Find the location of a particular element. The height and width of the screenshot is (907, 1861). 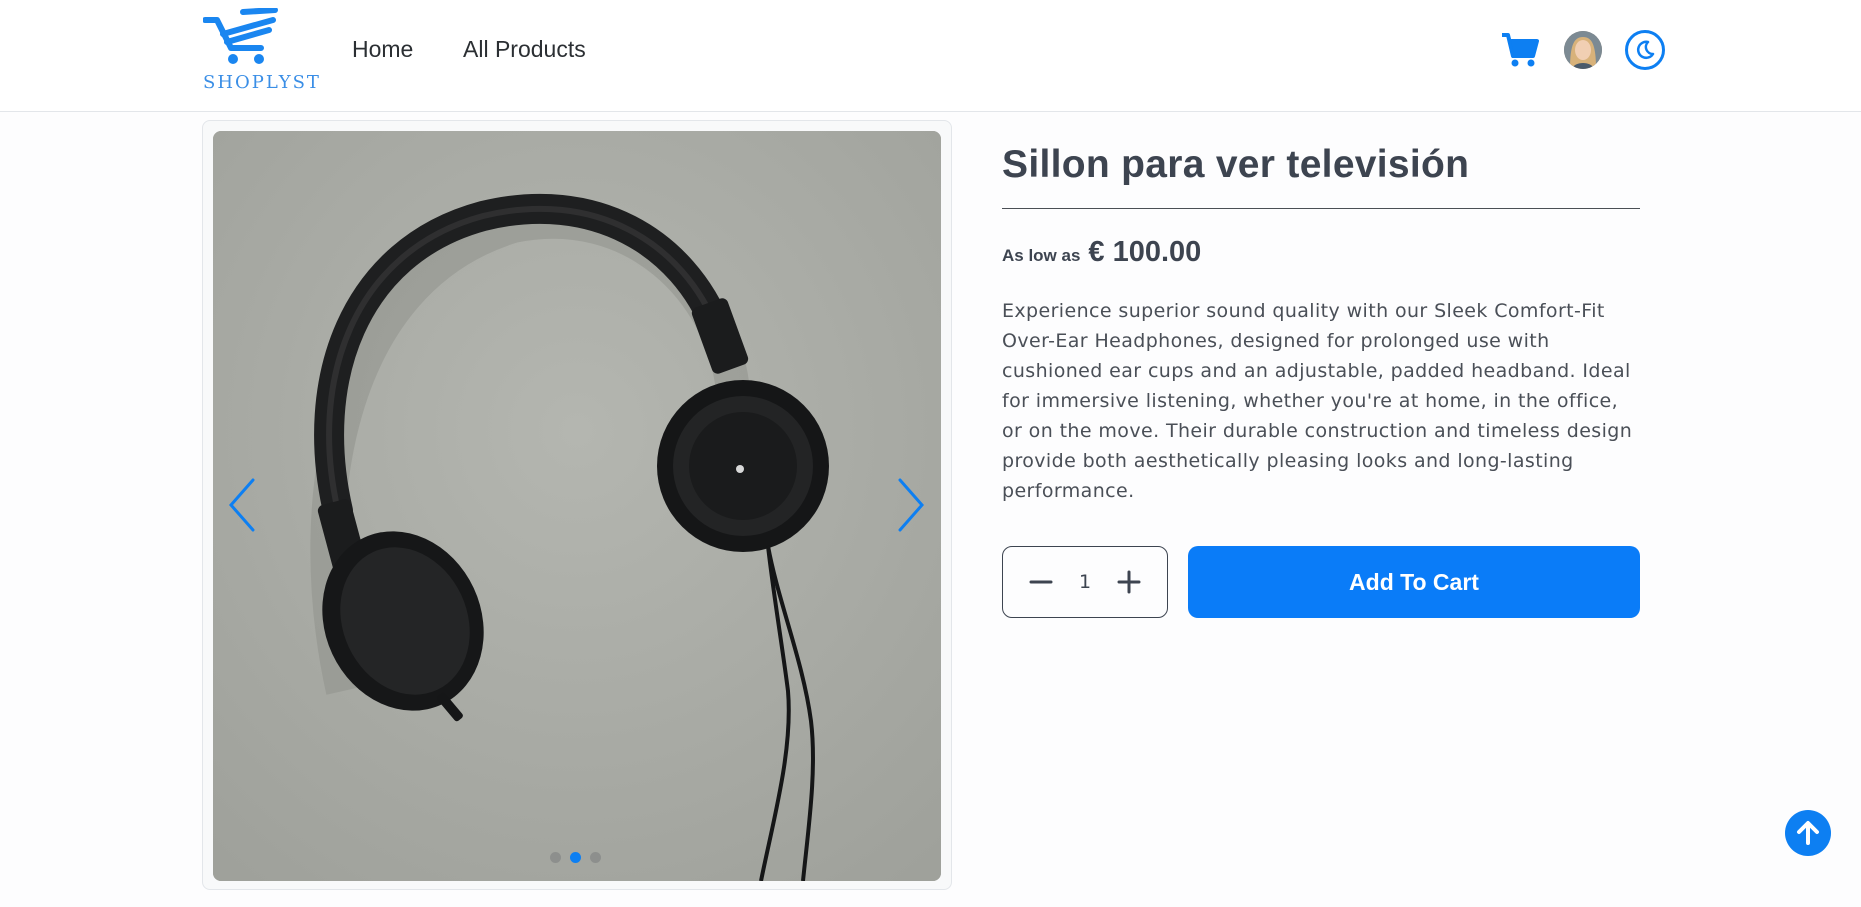

theme-toggle-button is located at coordinates (1645, 50).